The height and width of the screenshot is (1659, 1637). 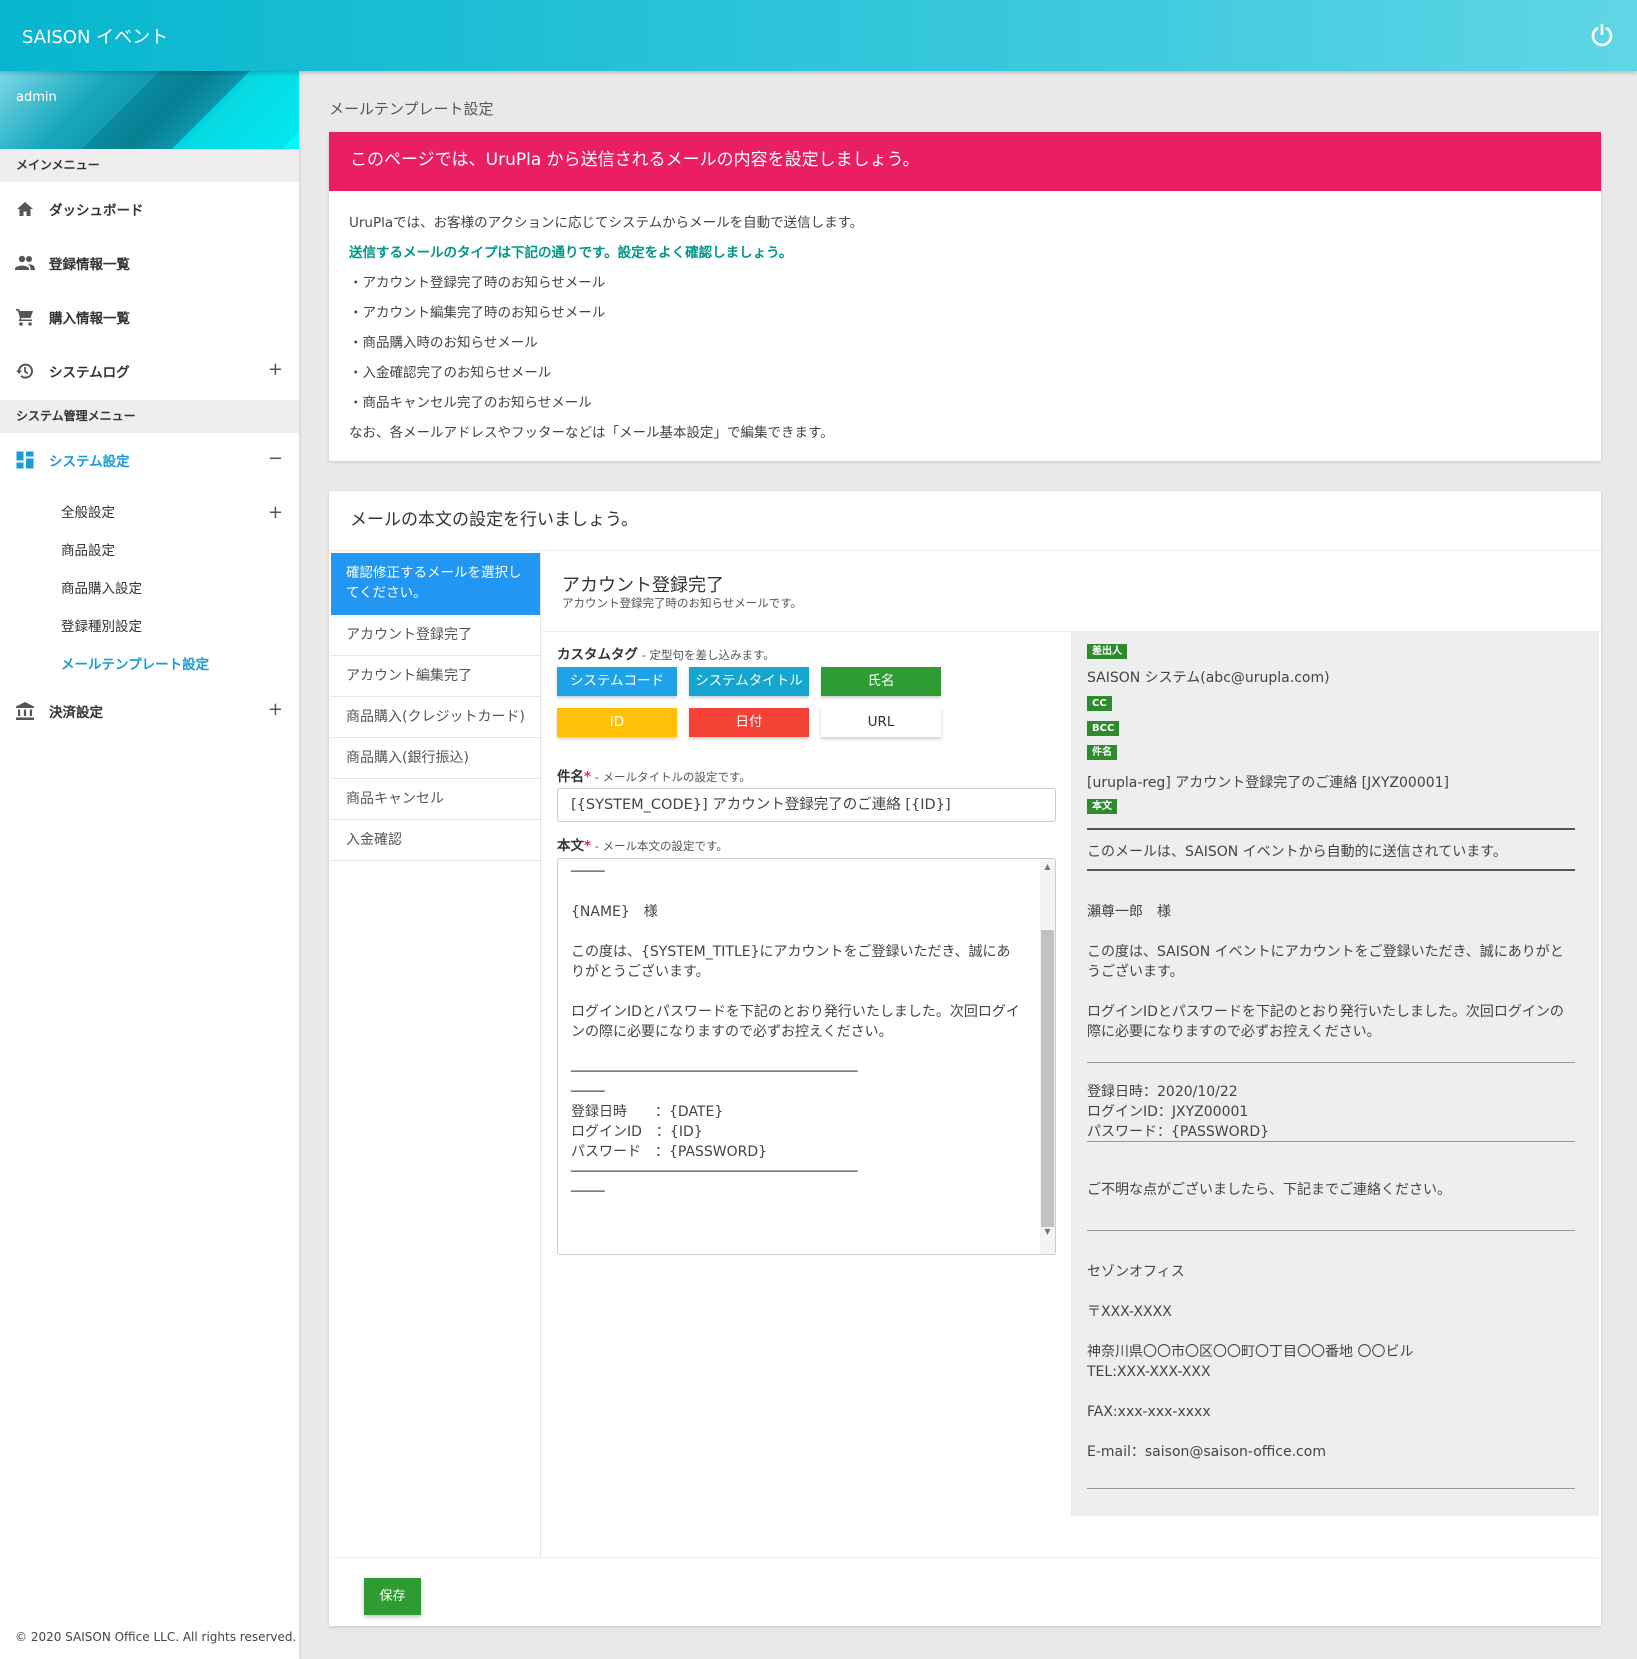 What do you see at coordinates (682, 603) in the screenshot?
I see `template-subtitle: アカウント登録完了時のお知らせメールです。` at bounding box center [682, 603].